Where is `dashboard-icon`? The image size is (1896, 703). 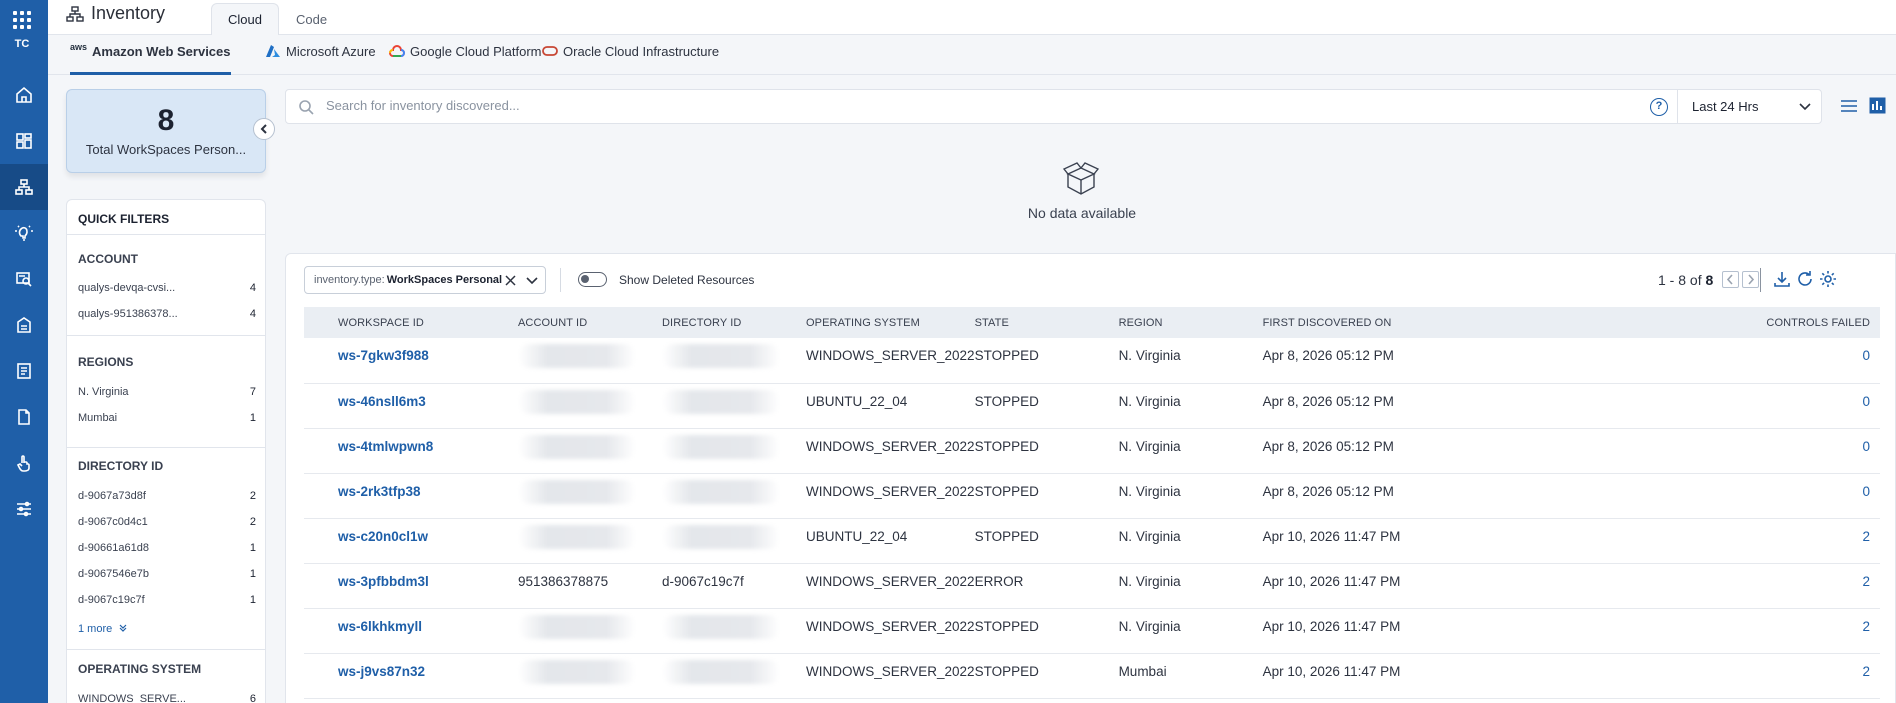
dashboard-icon is located at coordinates (24, 141).